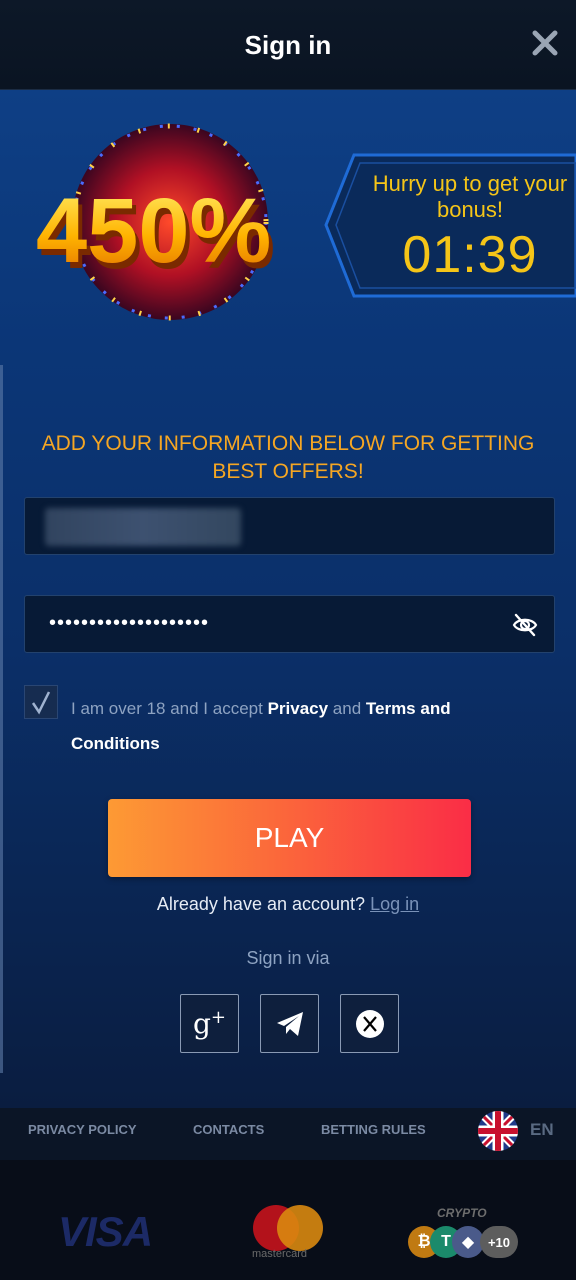  Describe the element at coordinates (153, 231) in the screenshot. I see `svg-text: 450%` at that location.